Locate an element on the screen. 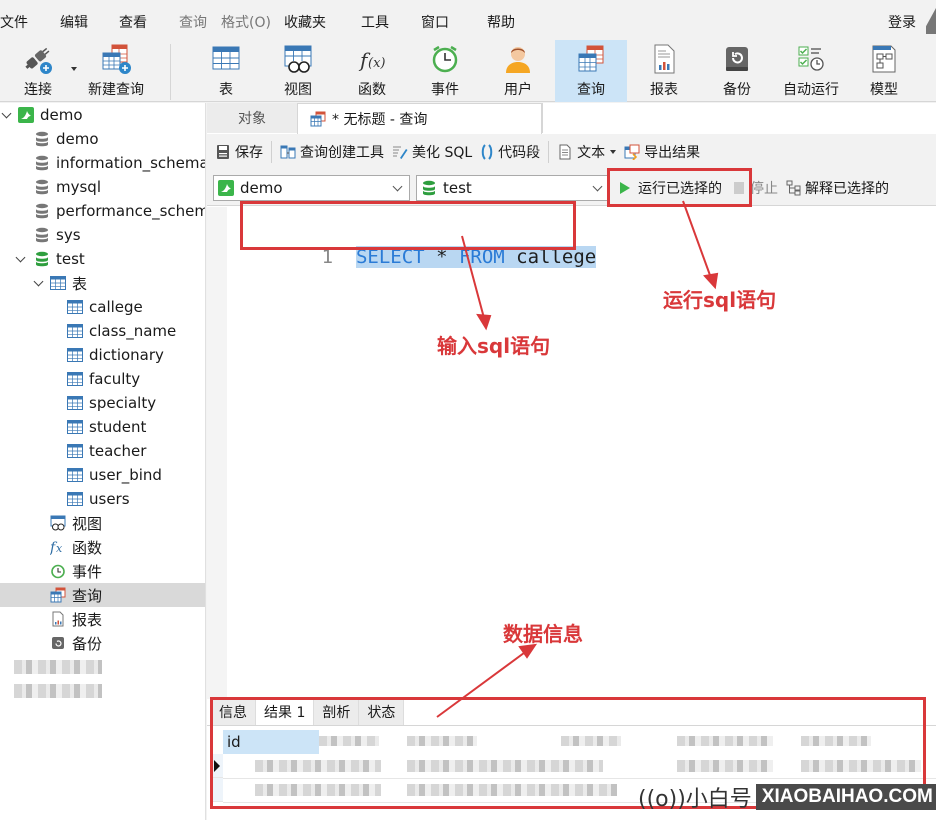  query-icon is located at coordinates (591, 59).